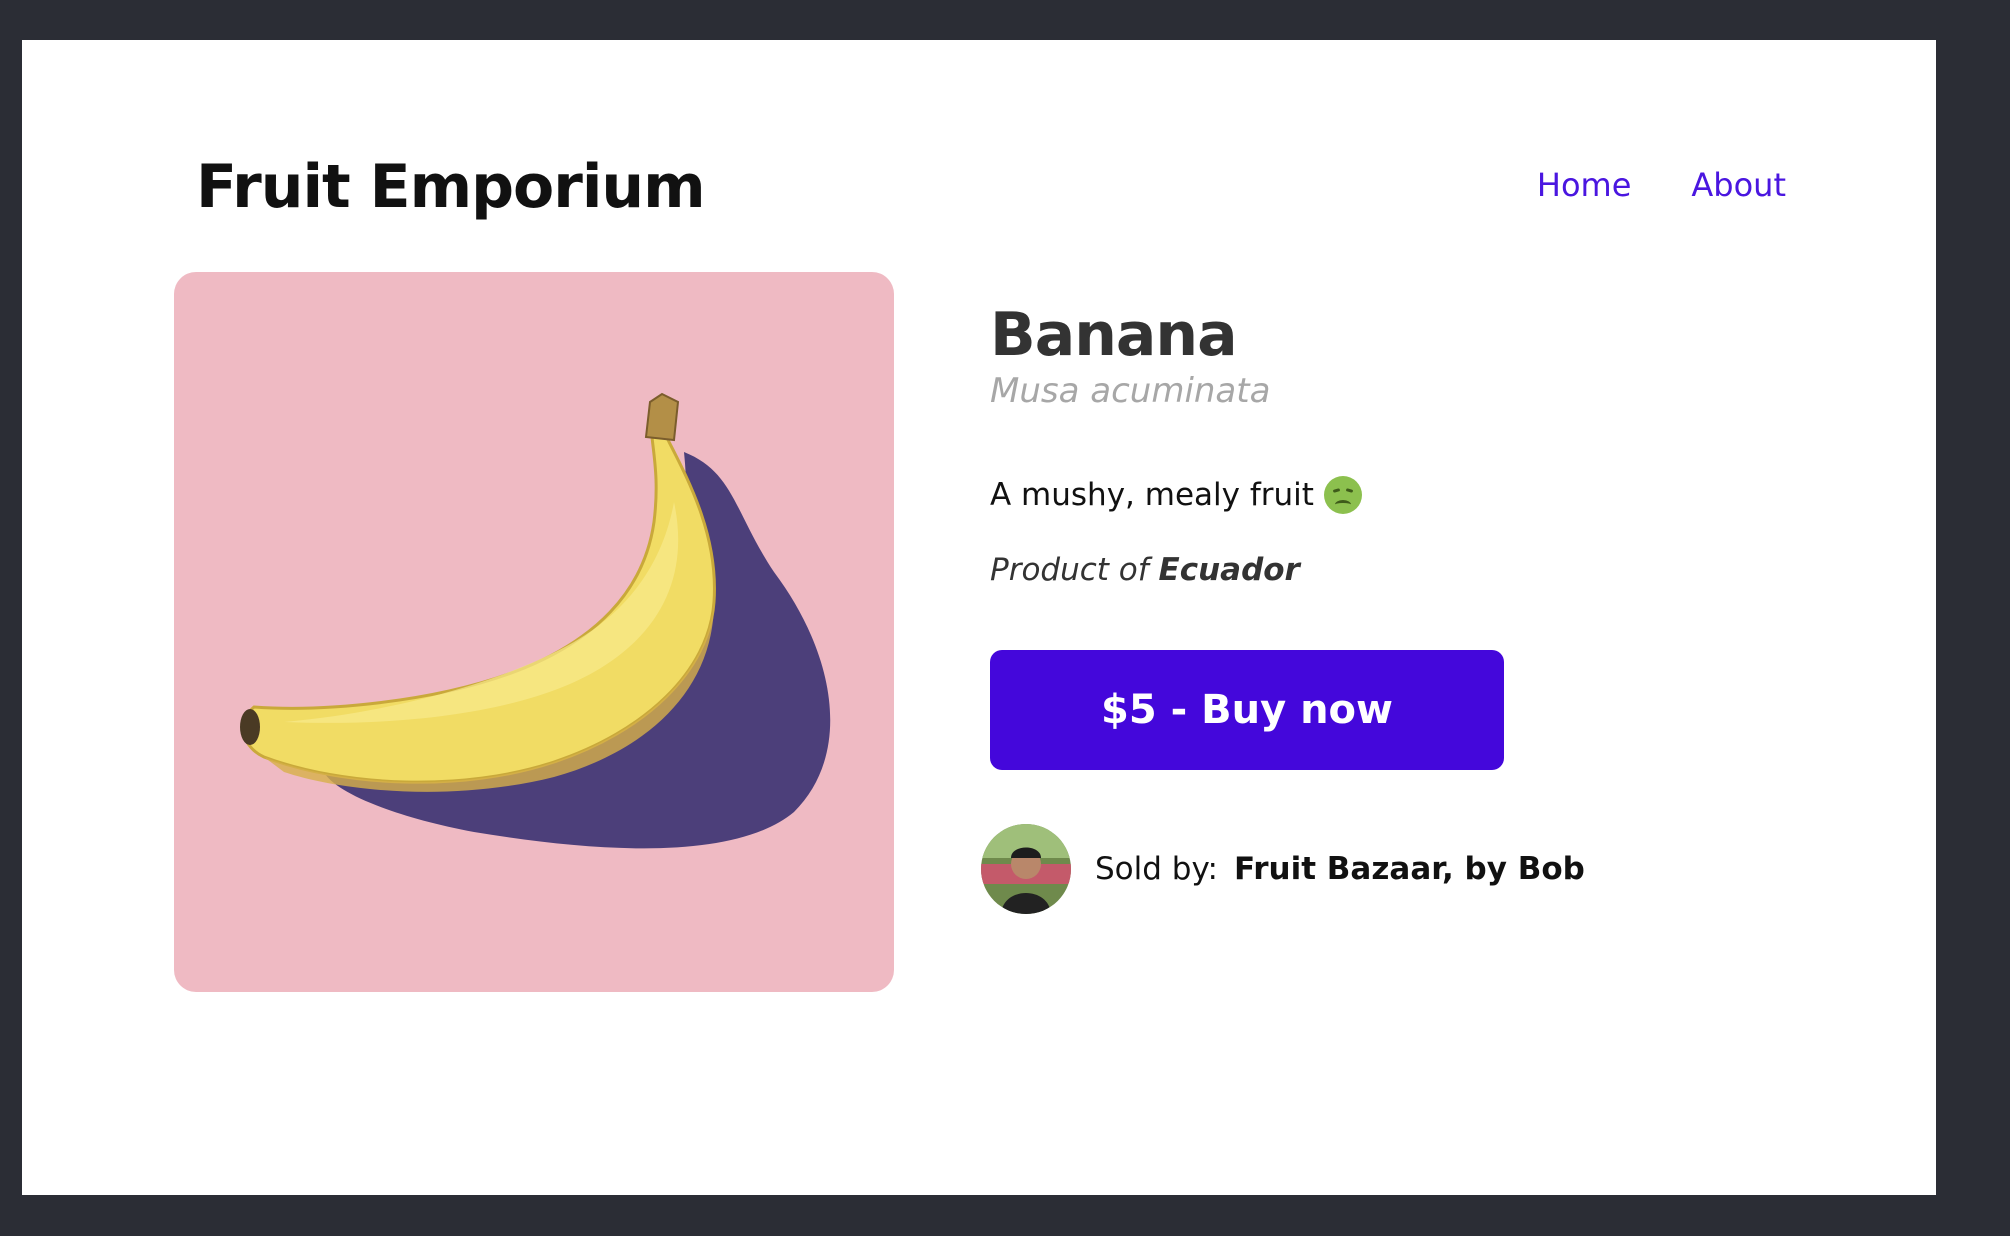  I want to click on seller-avatar, so click(1026, 869).